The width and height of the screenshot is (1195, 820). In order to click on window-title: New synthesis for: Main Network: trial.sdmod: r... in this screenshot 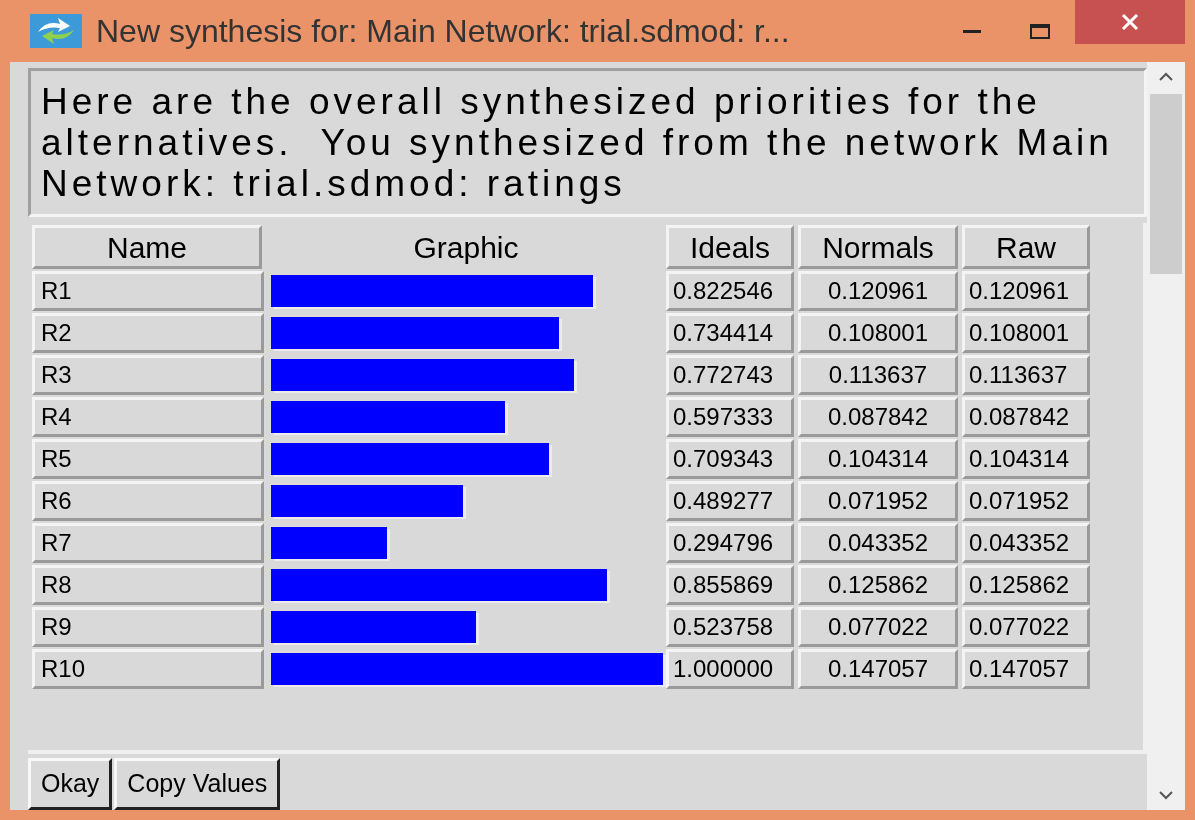, I will do `click(443, 31)`.